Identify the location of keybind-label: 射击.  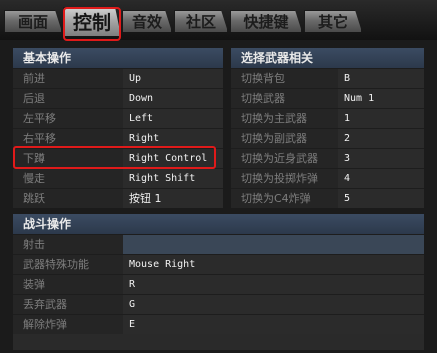
(72, 244).